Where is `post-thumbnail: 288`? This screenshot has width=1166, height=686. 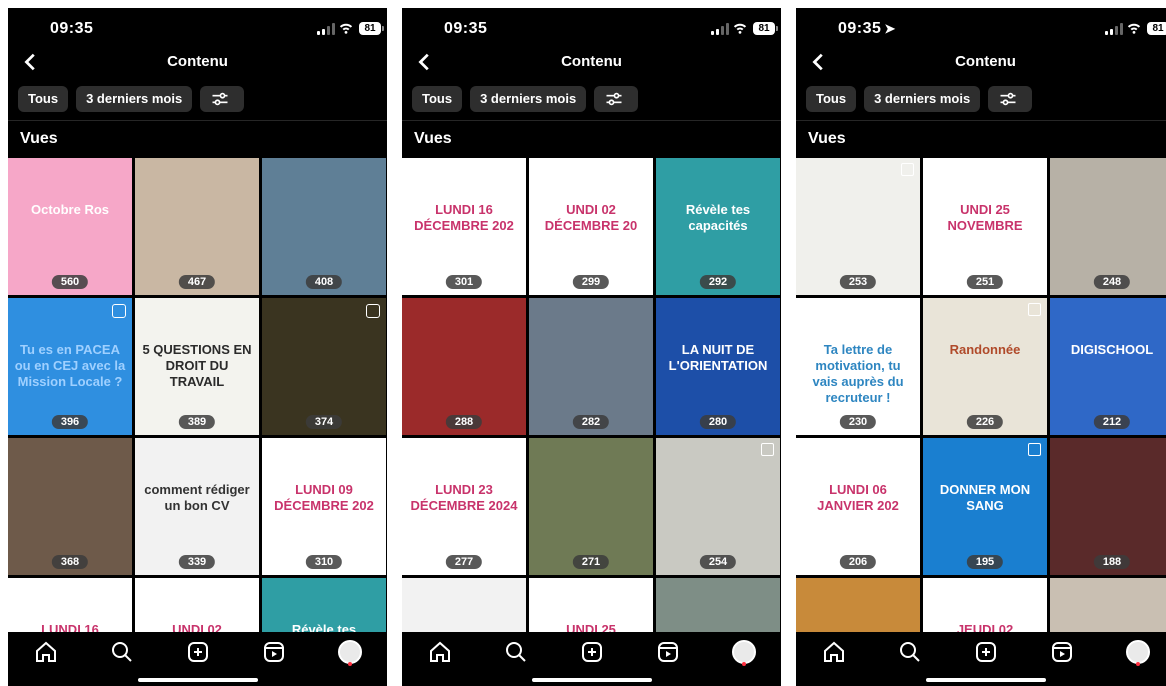 post-thumbnail: 288 is located at coordinates (464, 366).